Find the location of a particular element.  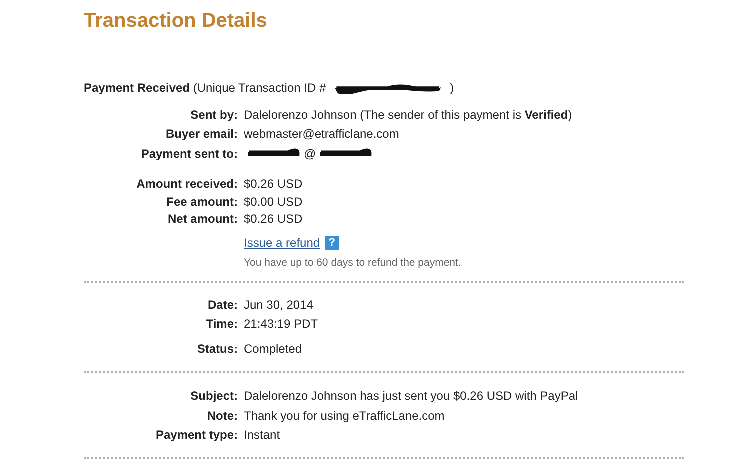

field-label: Sent by: is located at coordinates (214, 115).